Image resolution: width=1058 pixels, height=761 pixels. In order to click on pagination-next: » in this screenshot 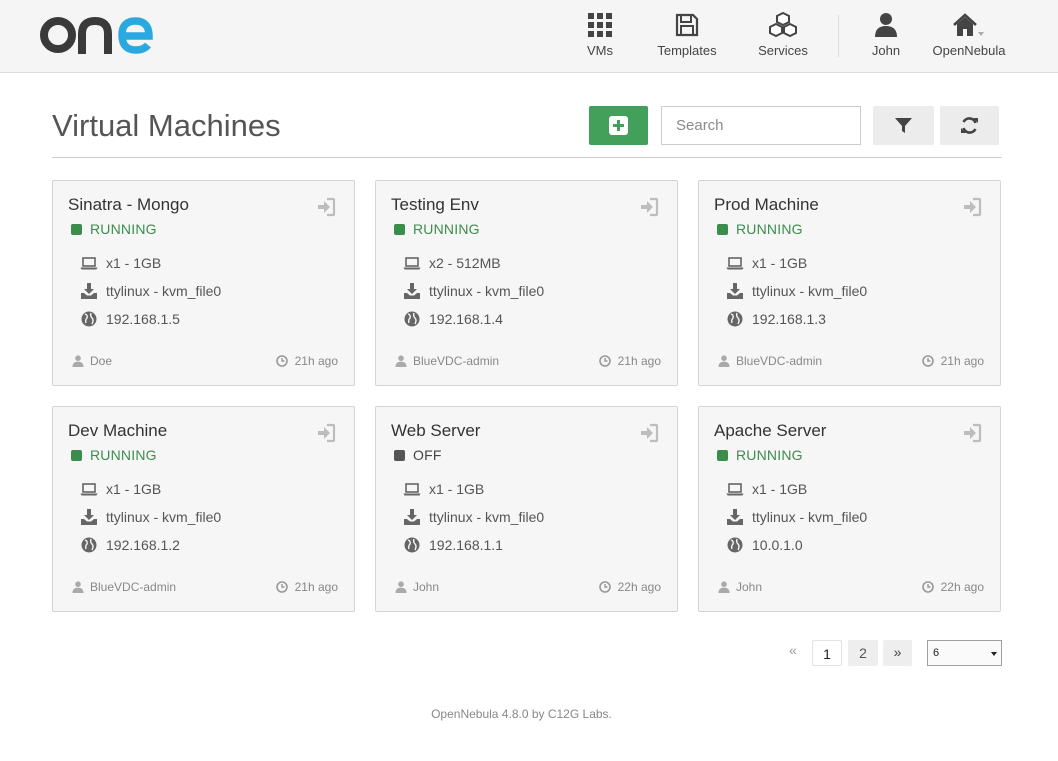, I will do `click(897, 653)`.